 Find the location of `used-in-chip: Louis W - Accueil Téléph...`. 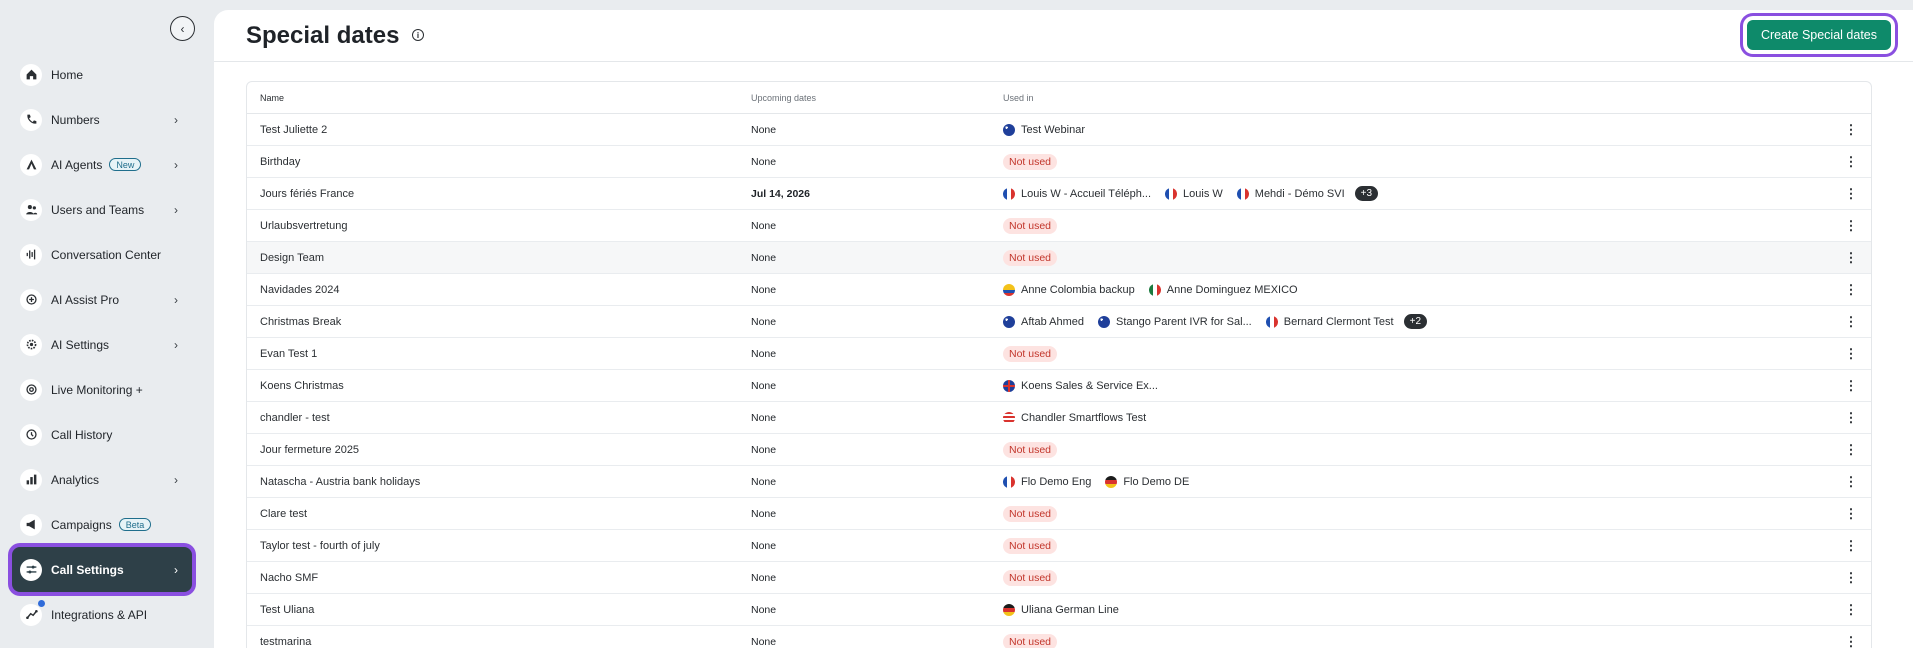

used-in-chip: Louis W - Accueil Téléph... is located at coordinates (1077, 193).